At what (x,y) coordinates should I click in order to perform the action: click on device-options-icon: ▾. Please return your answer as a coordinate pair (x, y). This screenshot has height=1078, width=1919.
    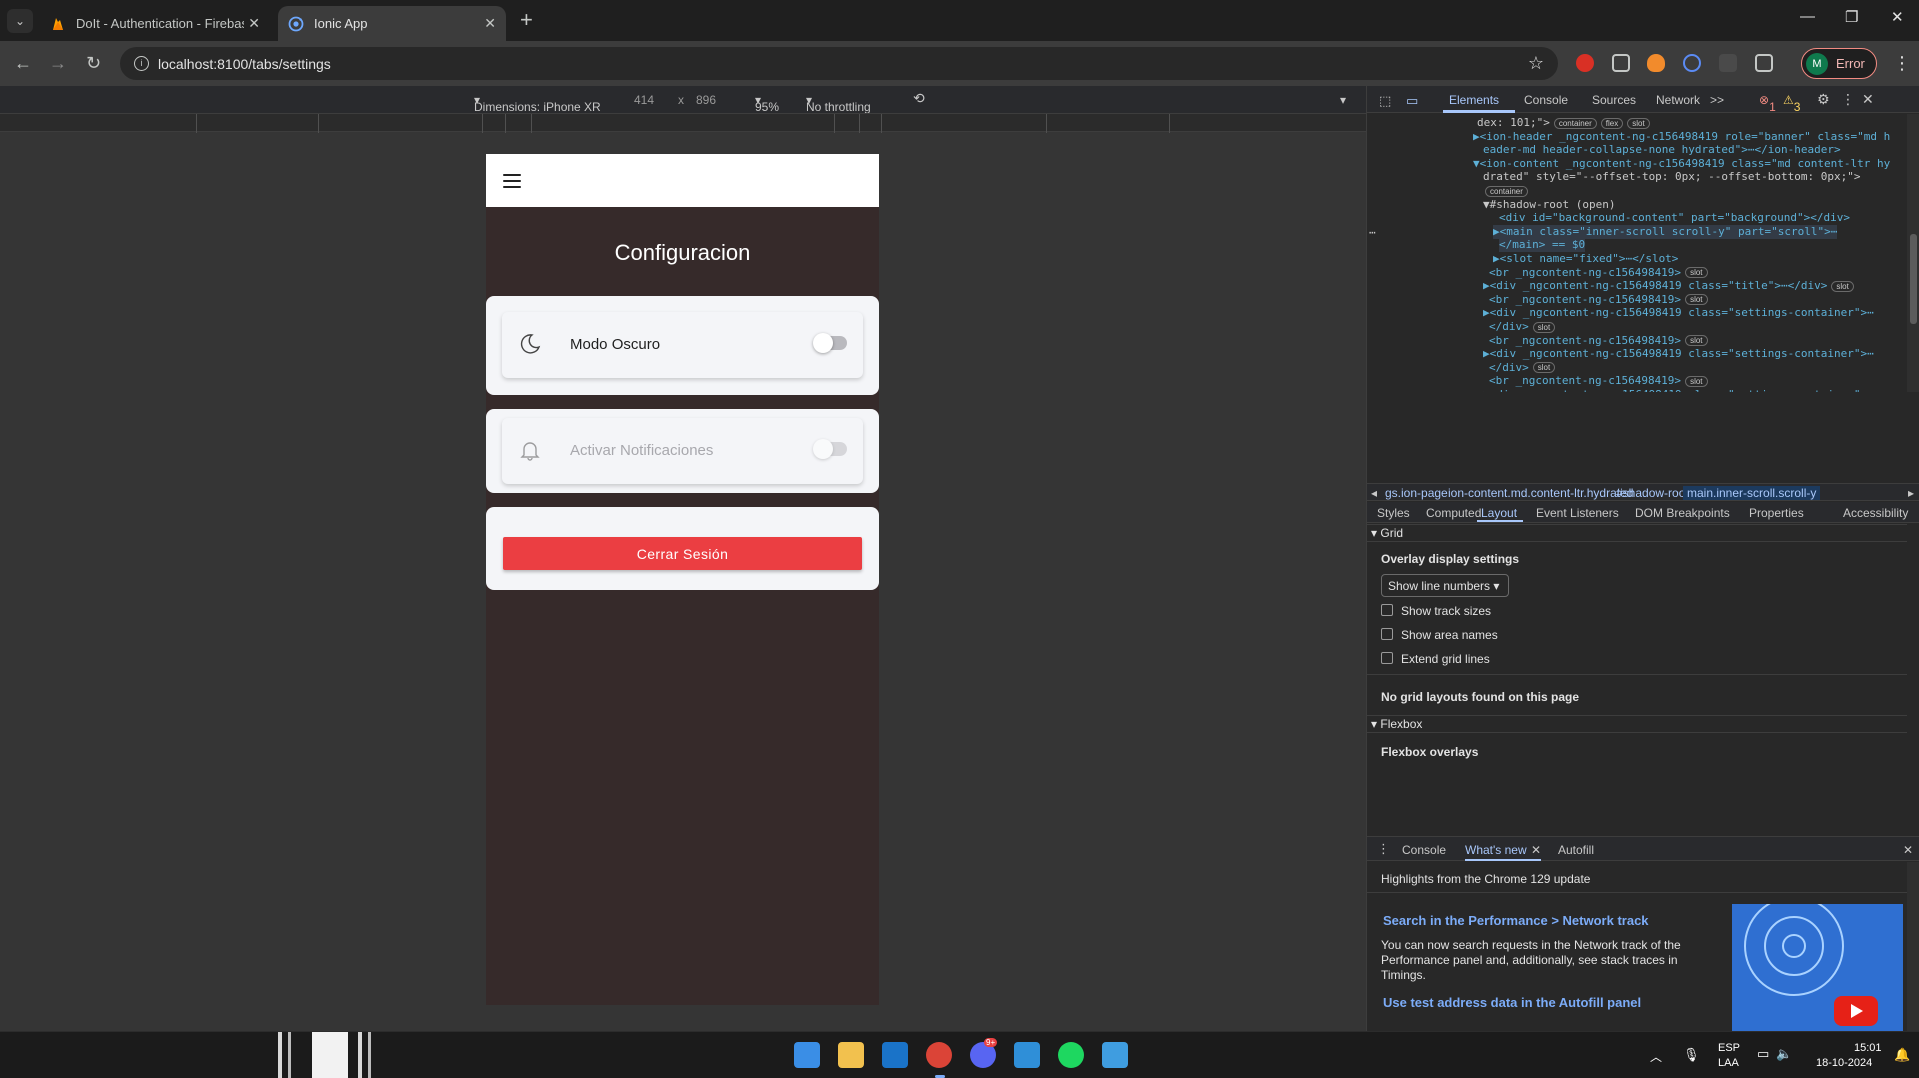
    Looking at the image, I should click on (1343, 100).